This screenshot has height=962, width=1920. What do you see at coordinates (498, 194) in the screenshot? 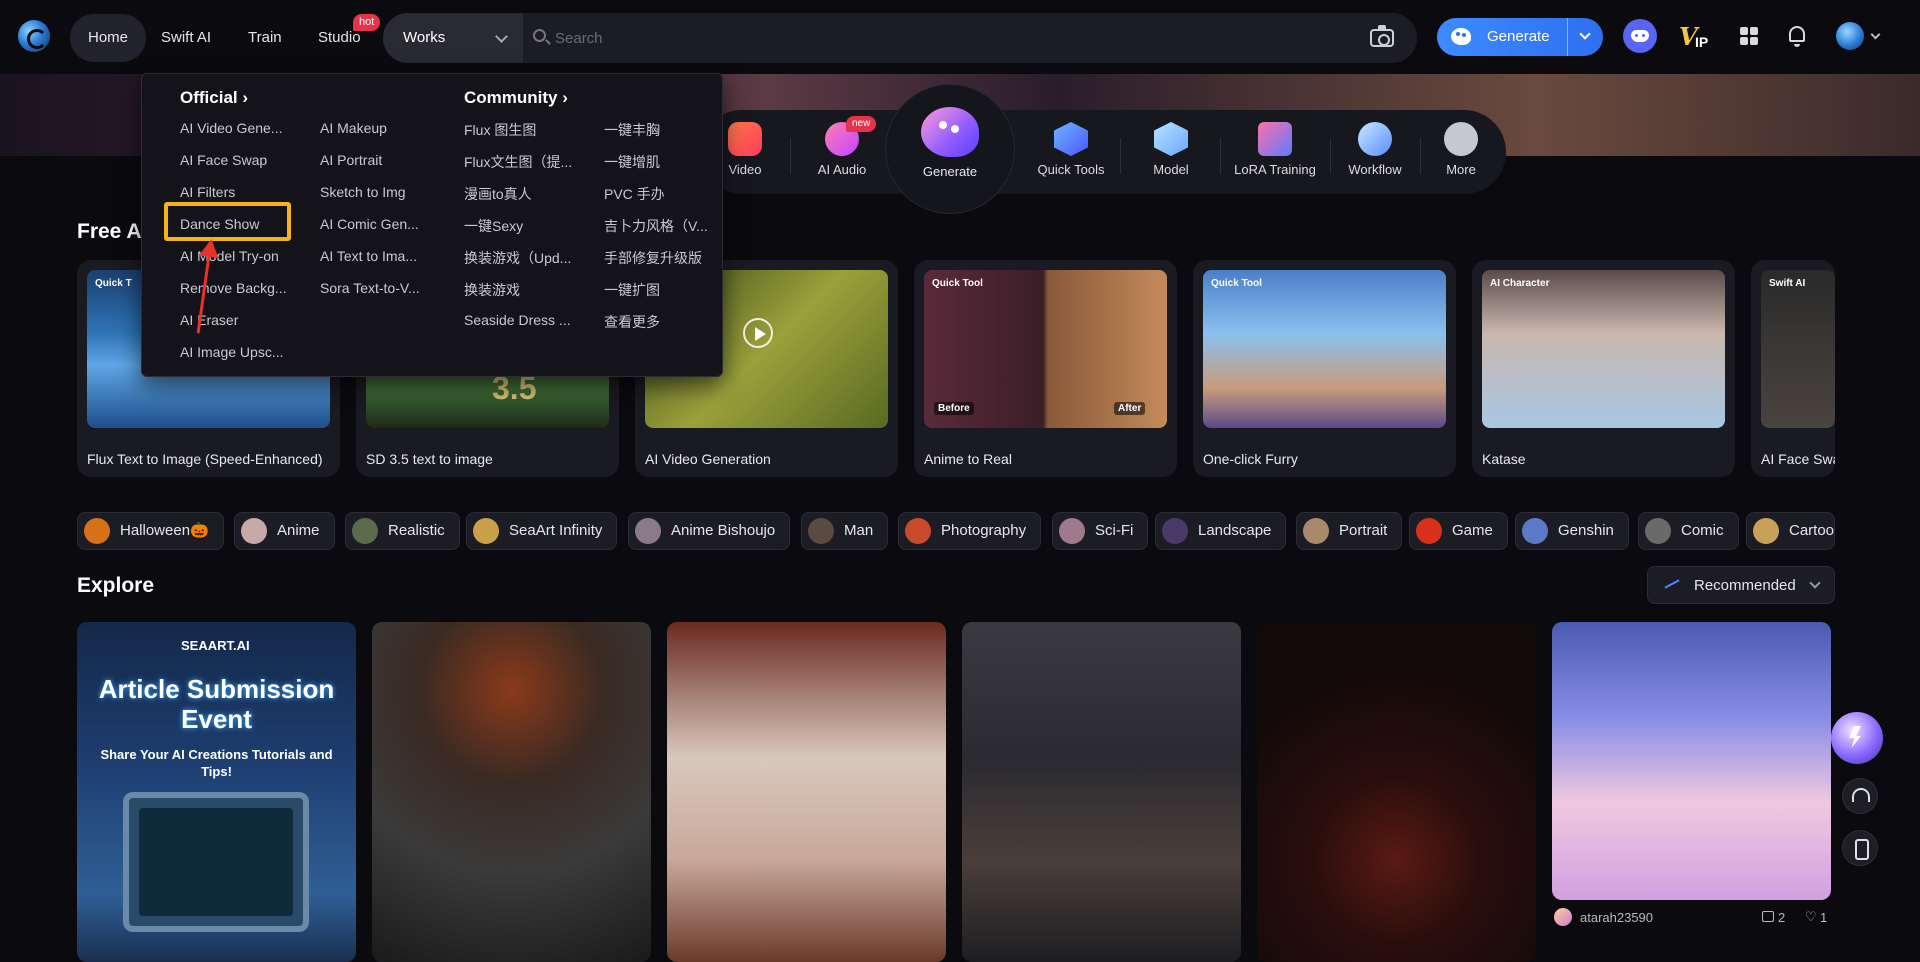
I see `menu-item-community: 漫画to真人` at bounding box center [498, 194].